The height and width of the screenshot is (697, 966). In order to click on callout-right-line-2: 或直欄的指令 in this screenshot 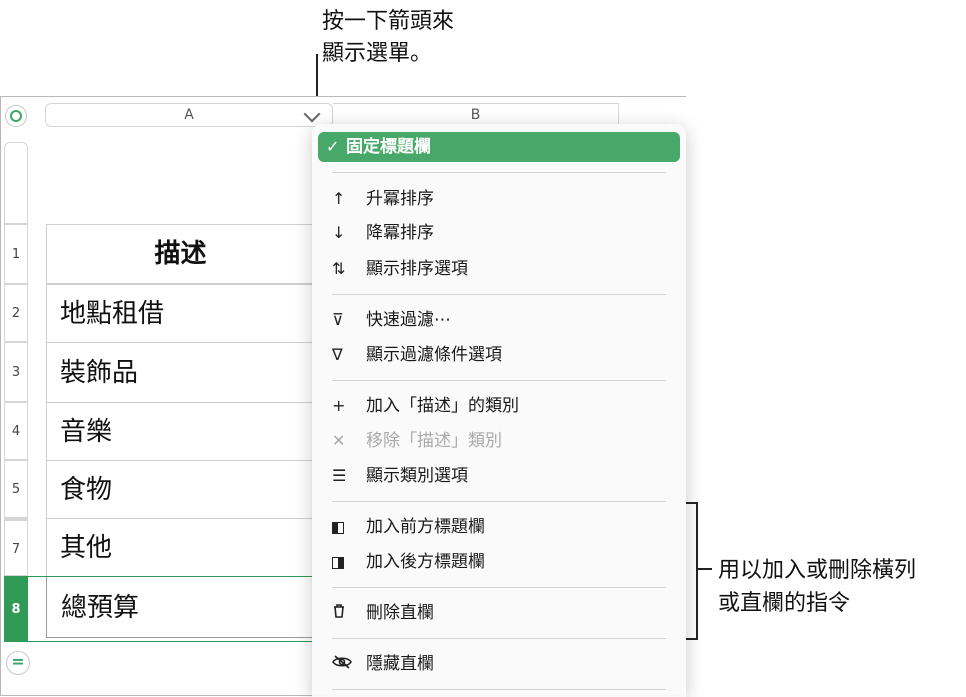, I will do `click(784, 603)`.